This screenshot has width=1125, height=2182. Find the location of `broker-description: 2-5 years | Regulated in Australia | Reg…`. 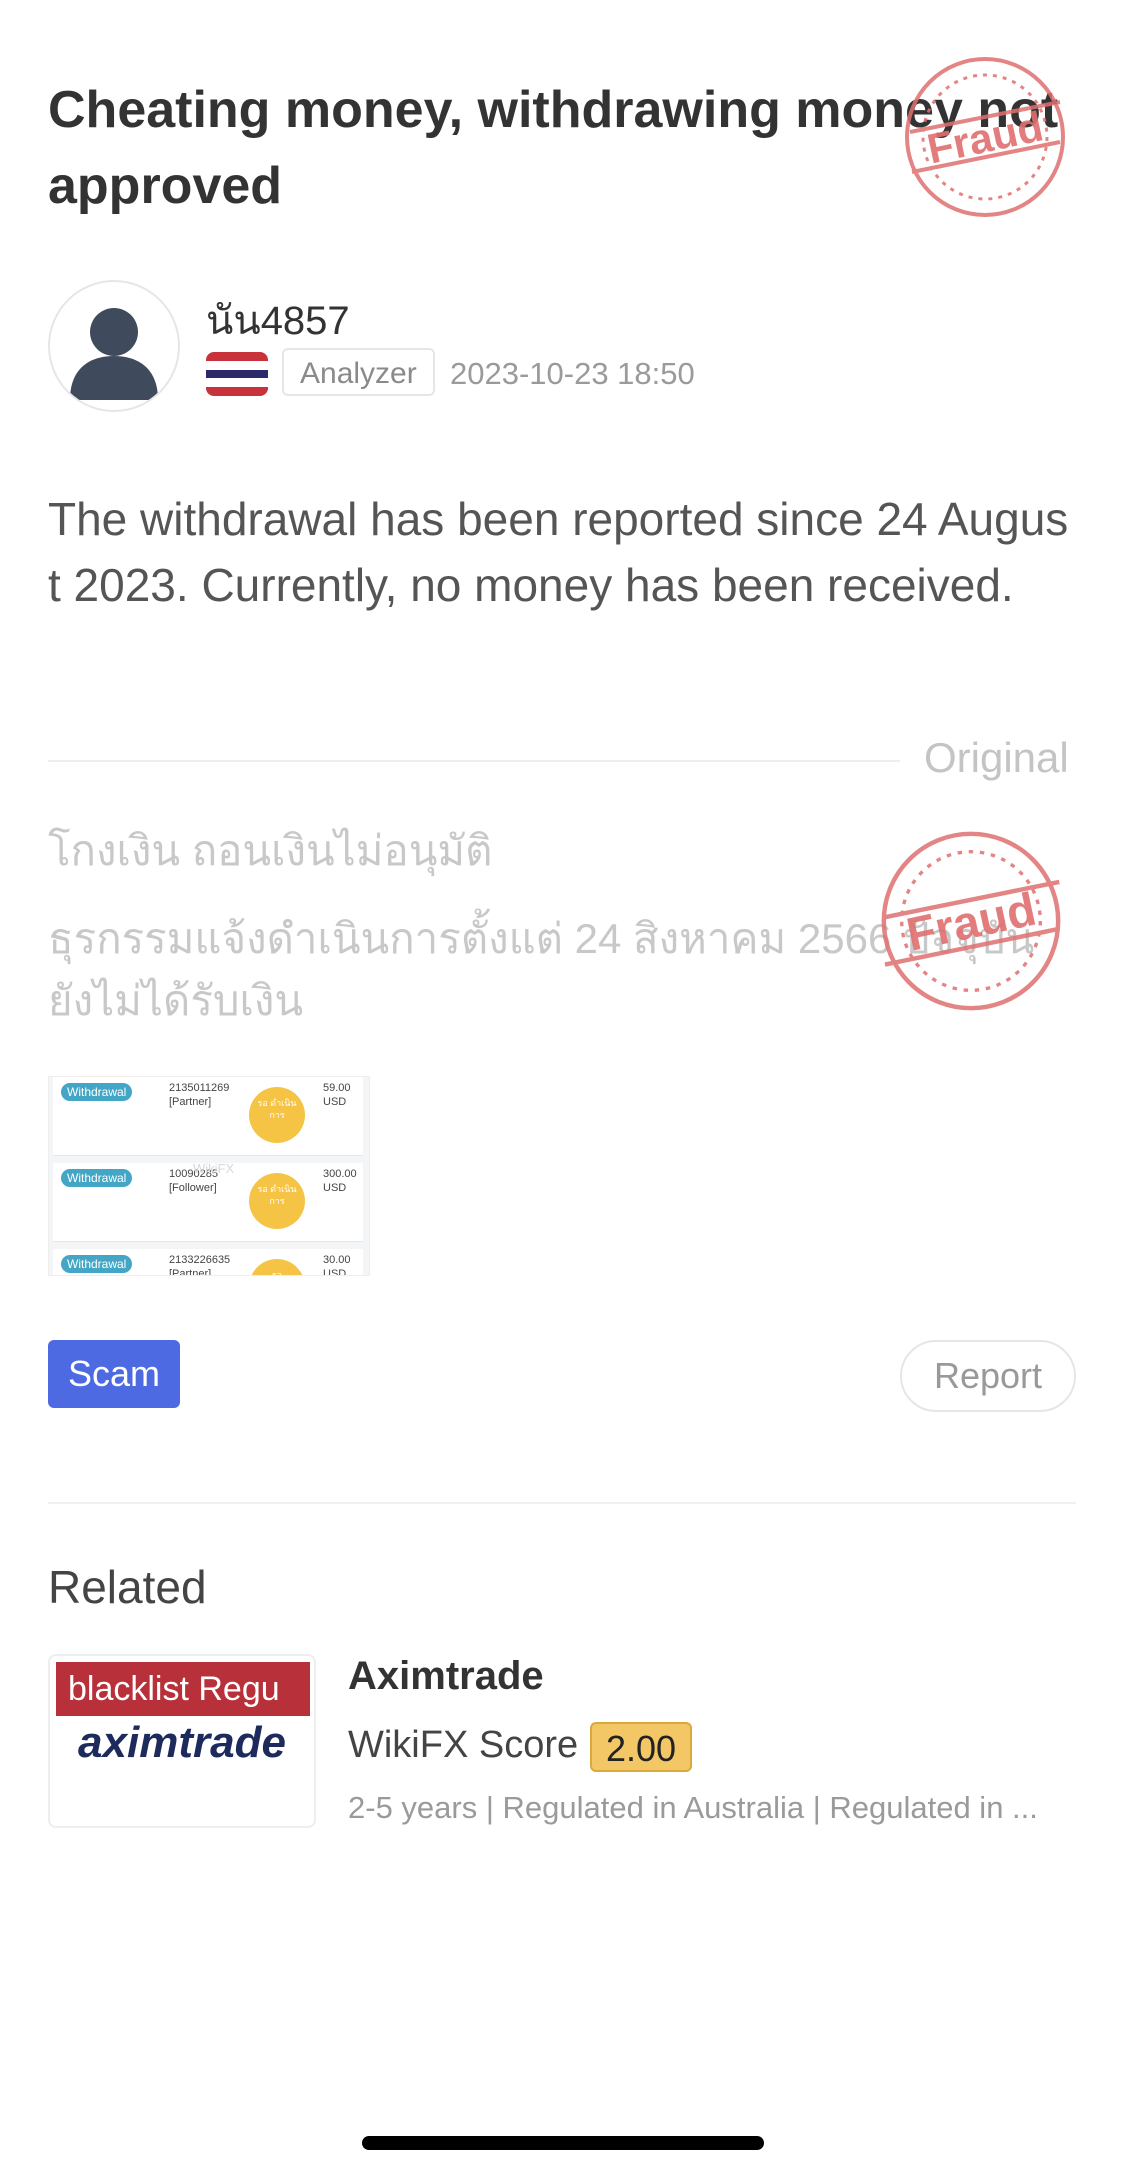

broker-description: 2-5 years | Regulated in Australia | Reg… is located at coordinates (693, 1807).